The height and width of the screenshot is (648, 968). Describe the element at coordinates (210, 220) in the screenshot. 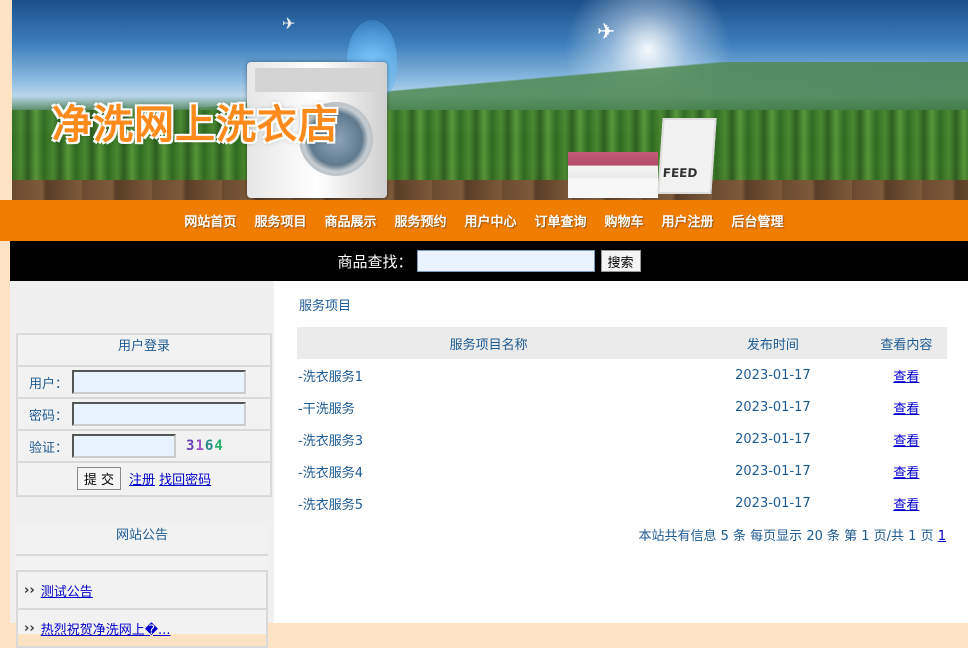

I see `nav-home: 网站首页` at that location.